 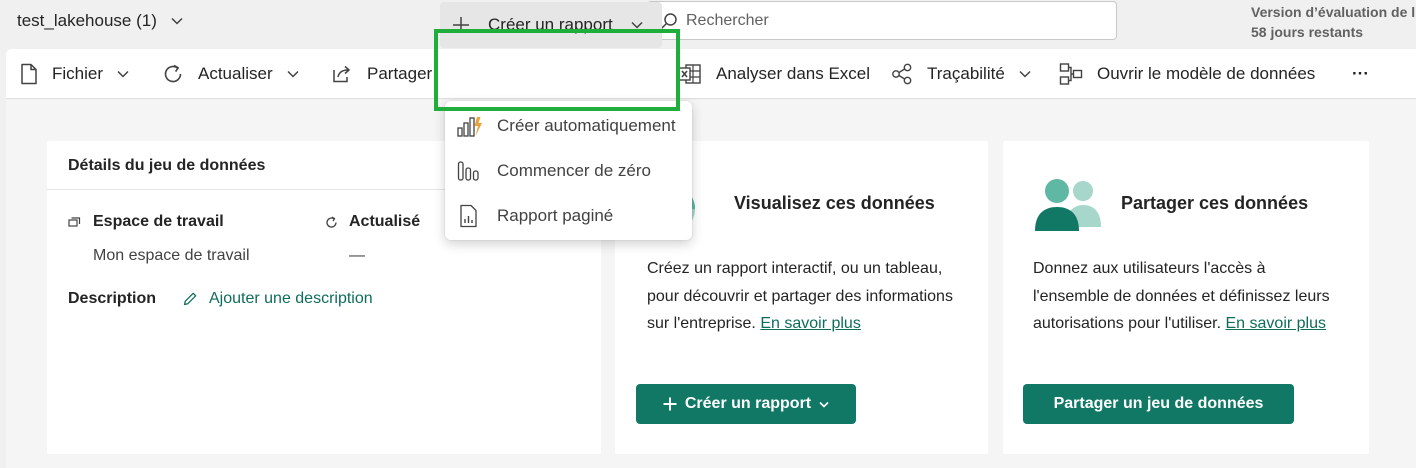 I want to click on dataset-details-title: Détails du jeu de données, so click(x=167, y=165).